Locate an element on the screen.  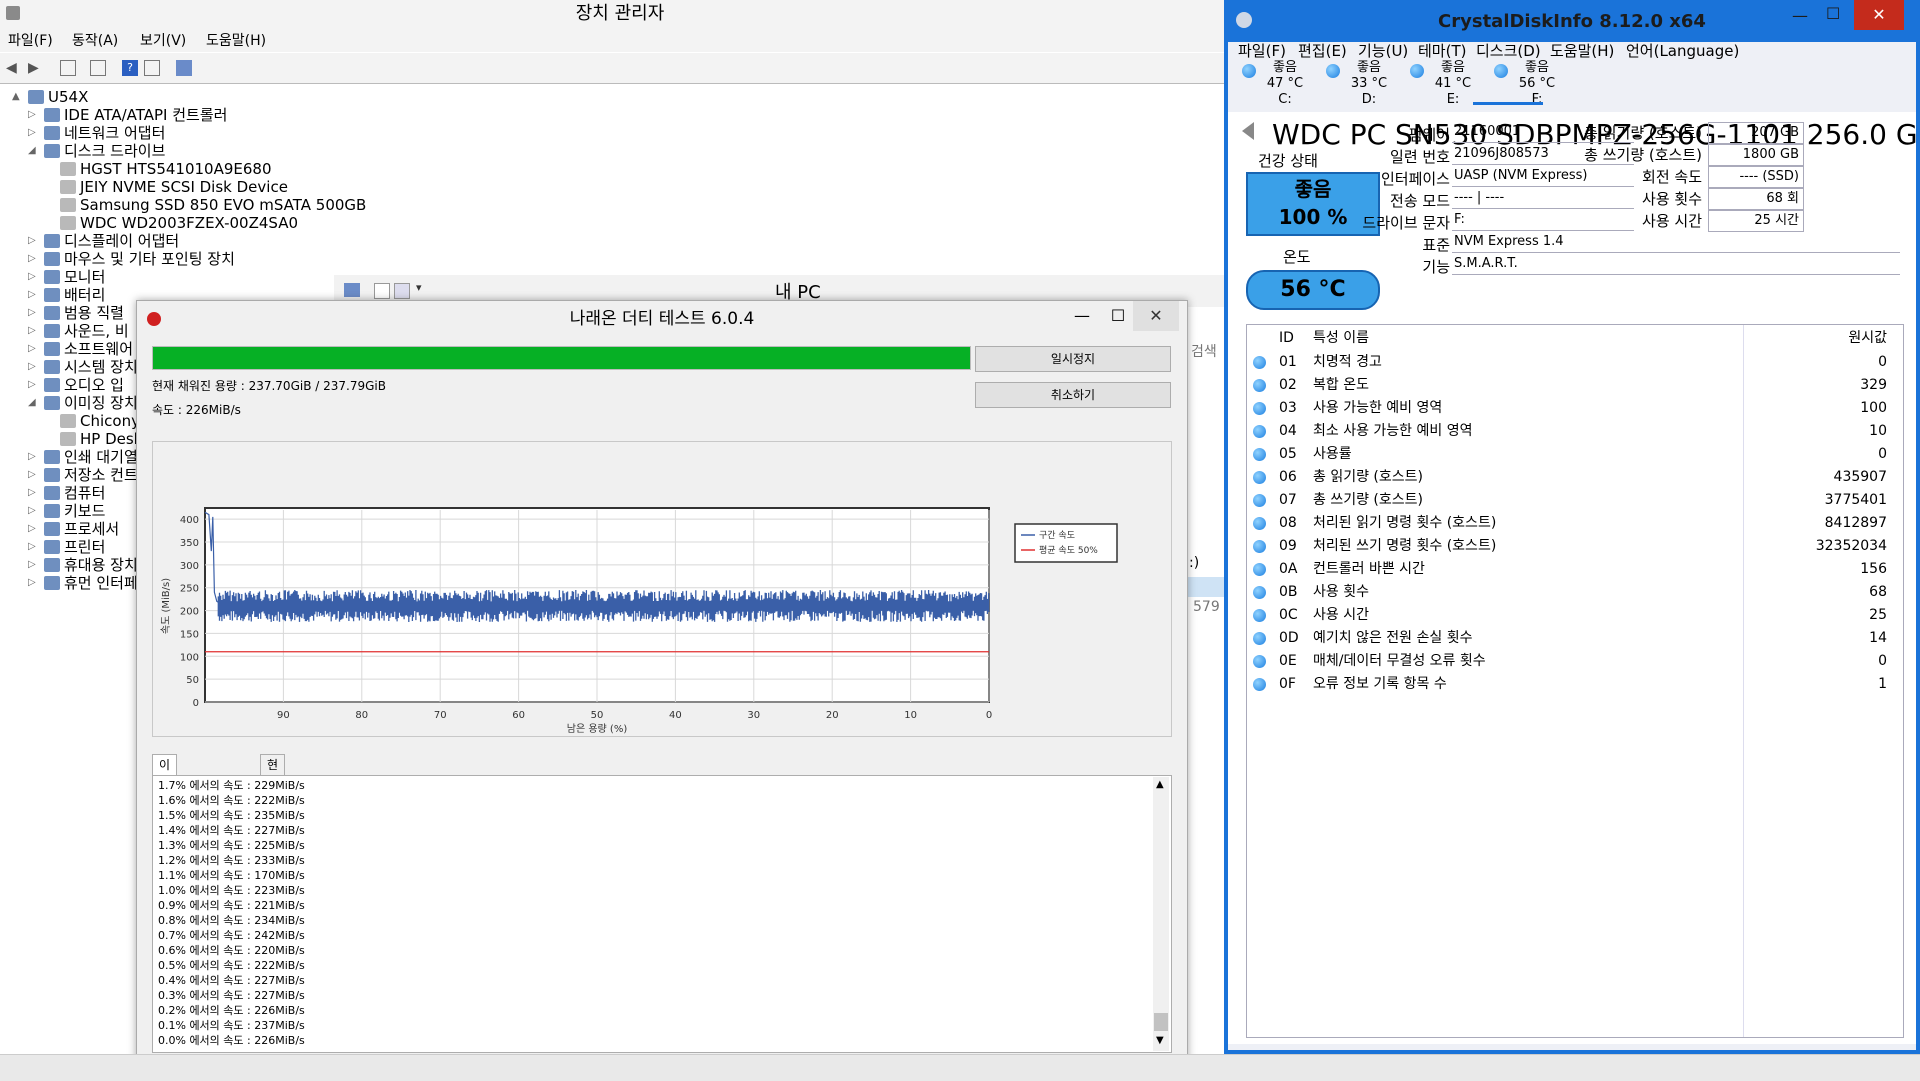
speed-log-line: 1.6% 에서의 속도 : 222MiB/s is located at coordinates (231, 800).